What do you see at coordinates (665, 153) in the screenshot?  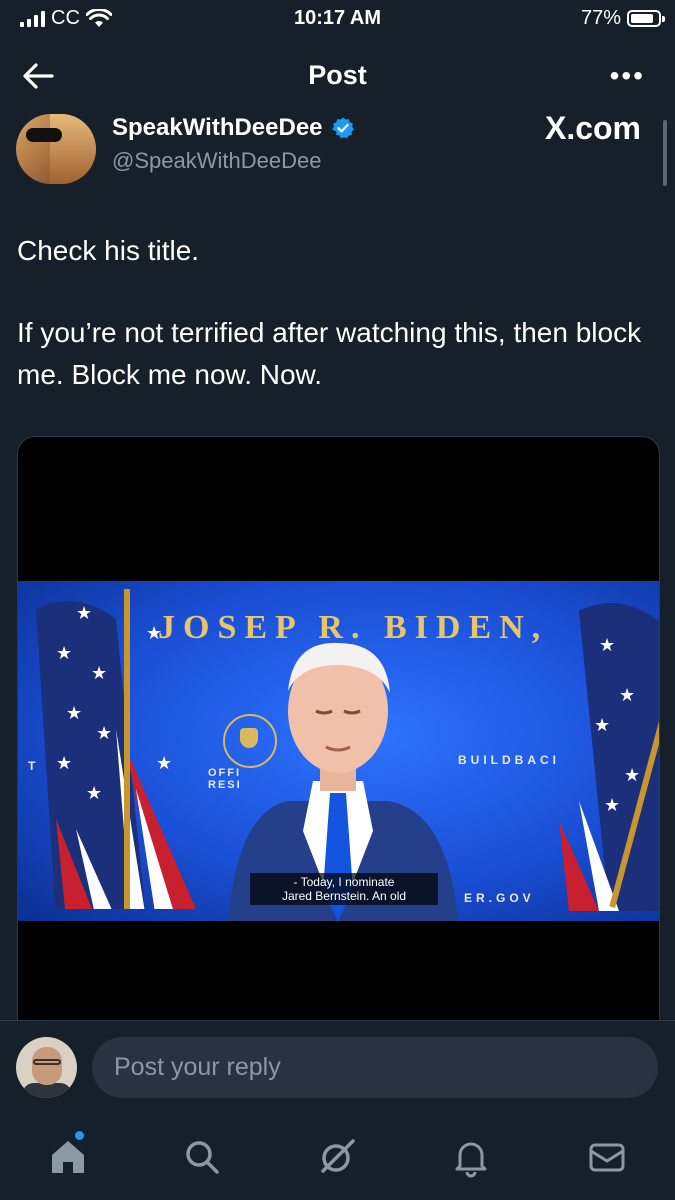 I see `scrollbar` at bounding box center [665, 153].